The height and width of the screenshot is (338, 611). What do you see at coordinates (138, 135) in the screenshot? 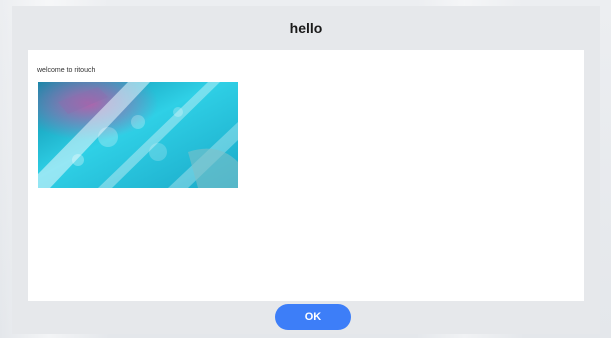
I see `content-image` at bounding box center [138, 135].